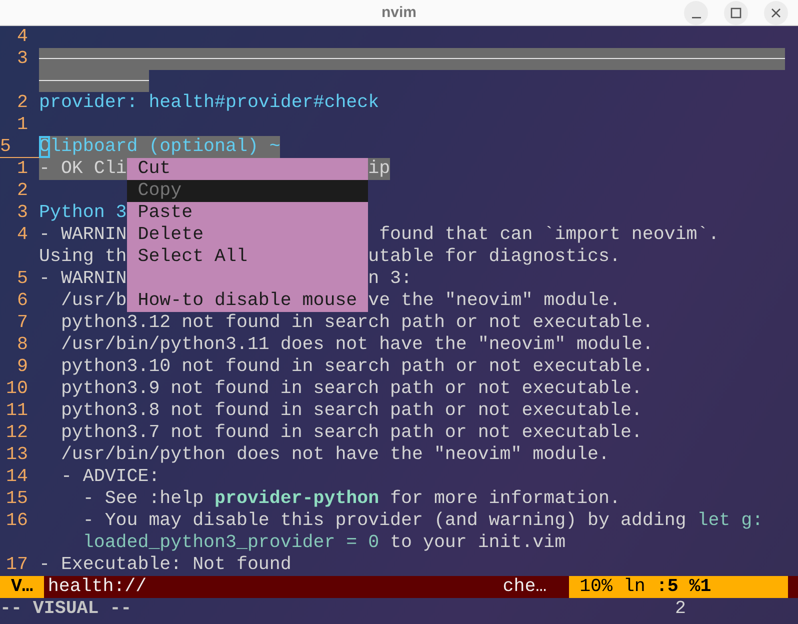 This screenshot has height=624, width=798. Describe the element at coordinates (231, 543) in the screenshot. I see `code-text: loaded_python3_provider = 0` at that location.